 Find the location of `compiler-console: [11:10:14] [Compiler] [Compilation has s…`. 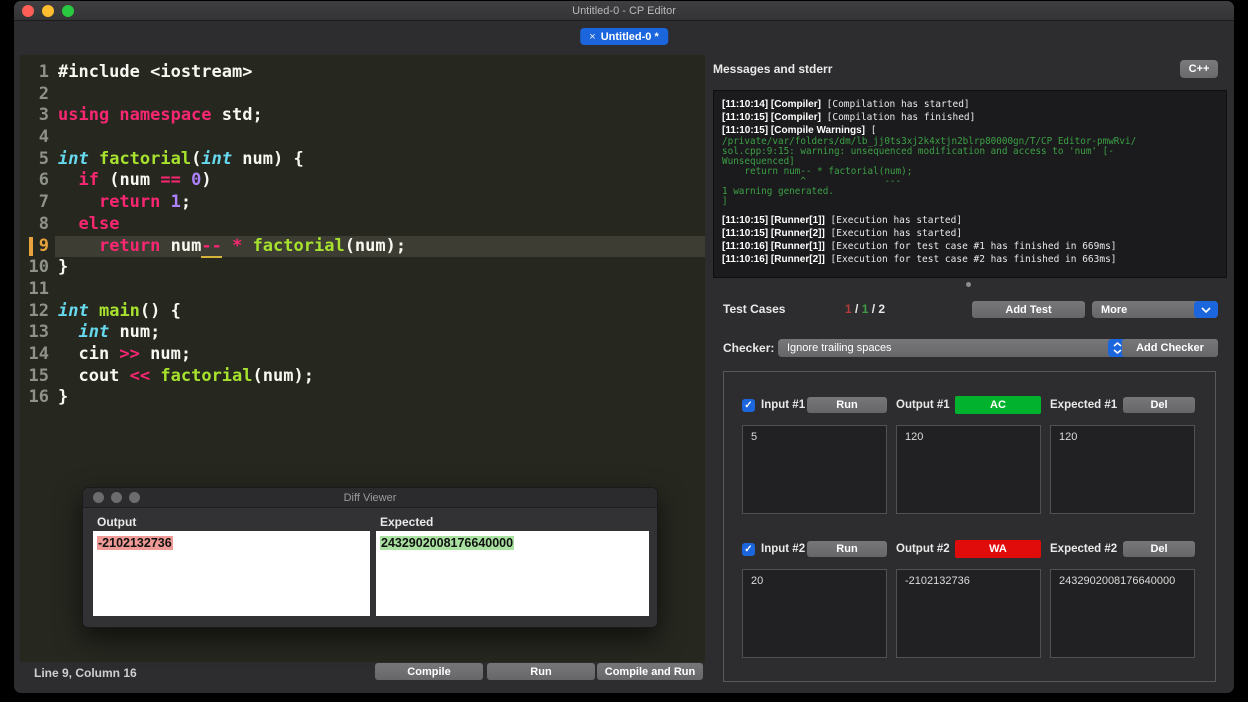

compiler-console: [11:10:14] [Compiler] [Compilation has s… is located at coordinates (970, 184).